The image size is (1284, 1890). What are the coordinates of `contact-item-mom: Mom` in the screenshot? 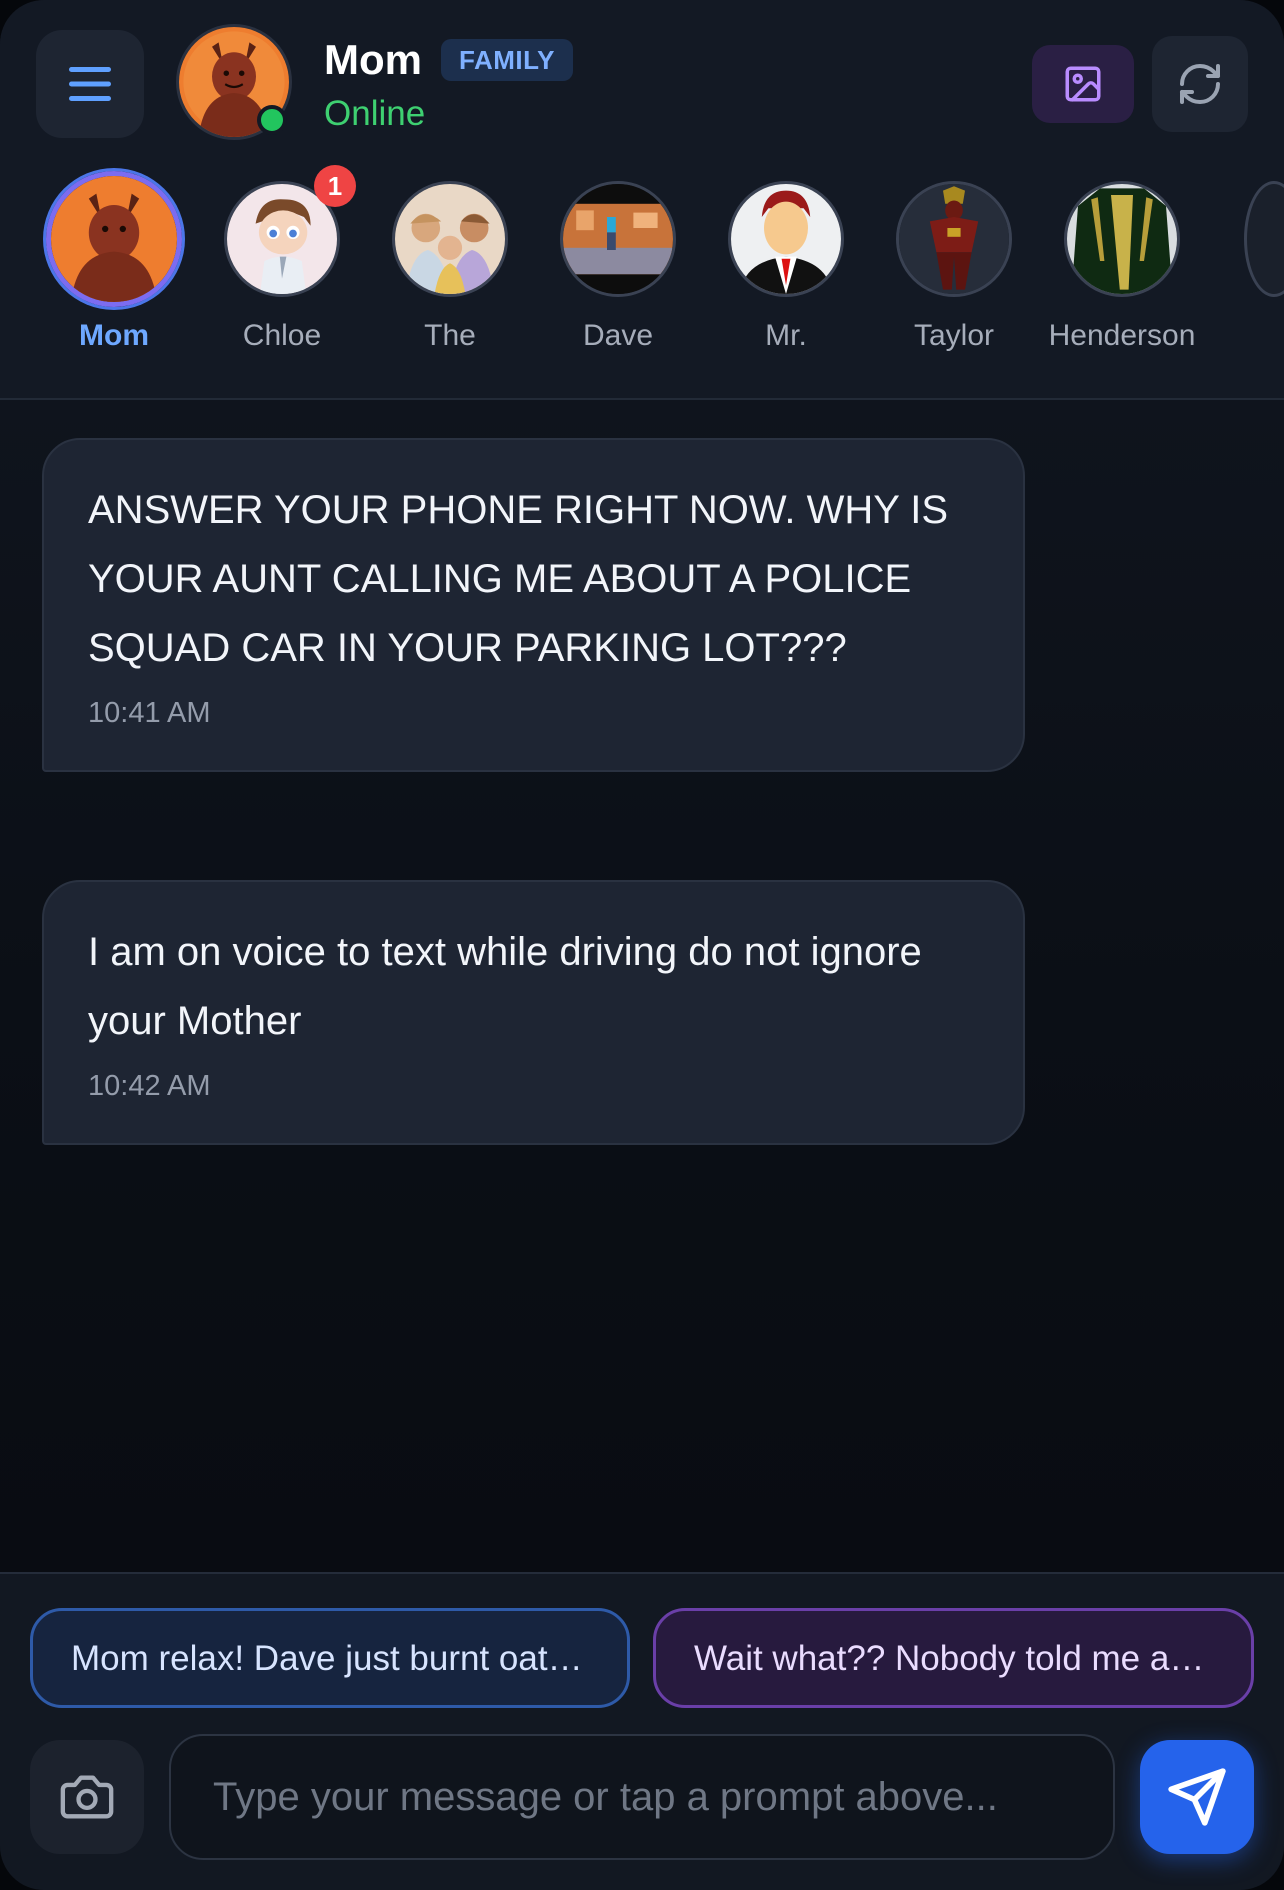 It's located at (114, 259).